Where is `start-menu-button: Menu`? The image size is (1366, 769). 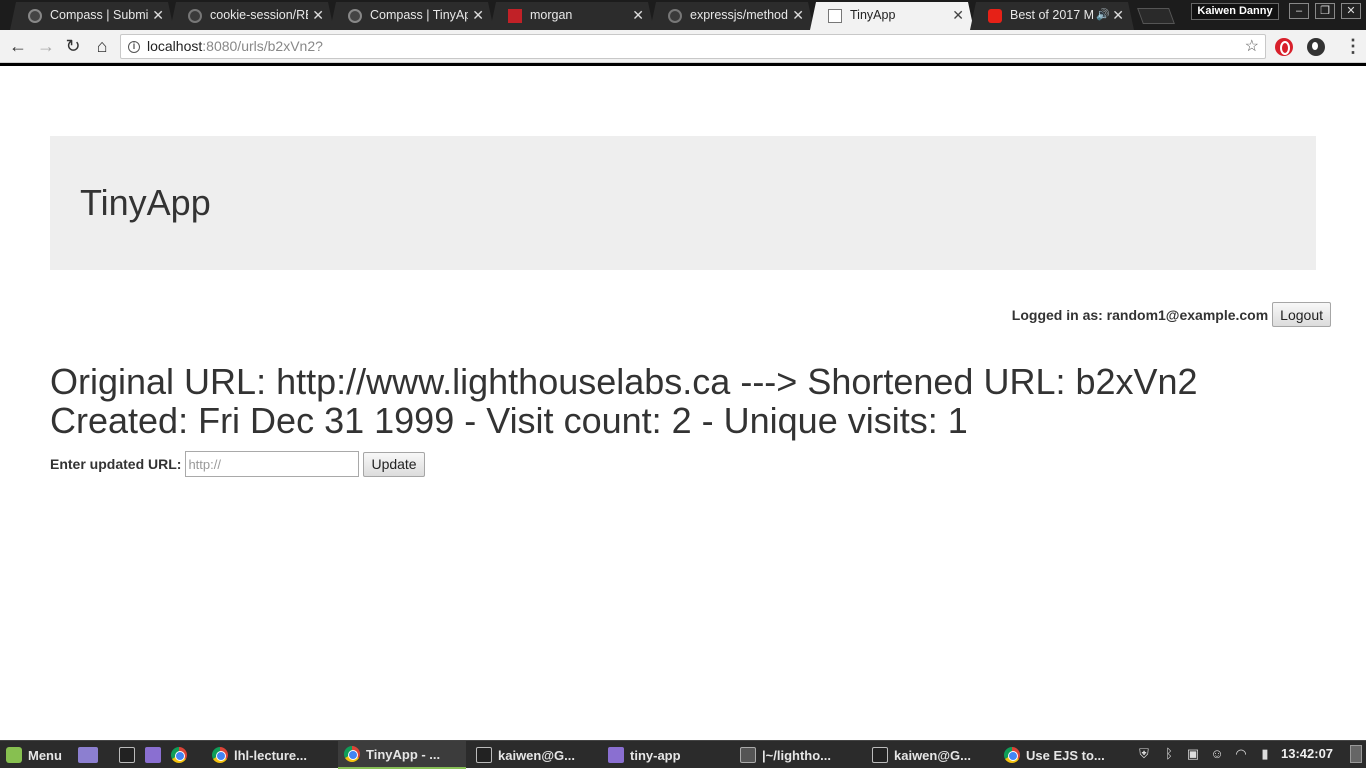
start-menu-button: Menu is located at coordinates (34, 755).